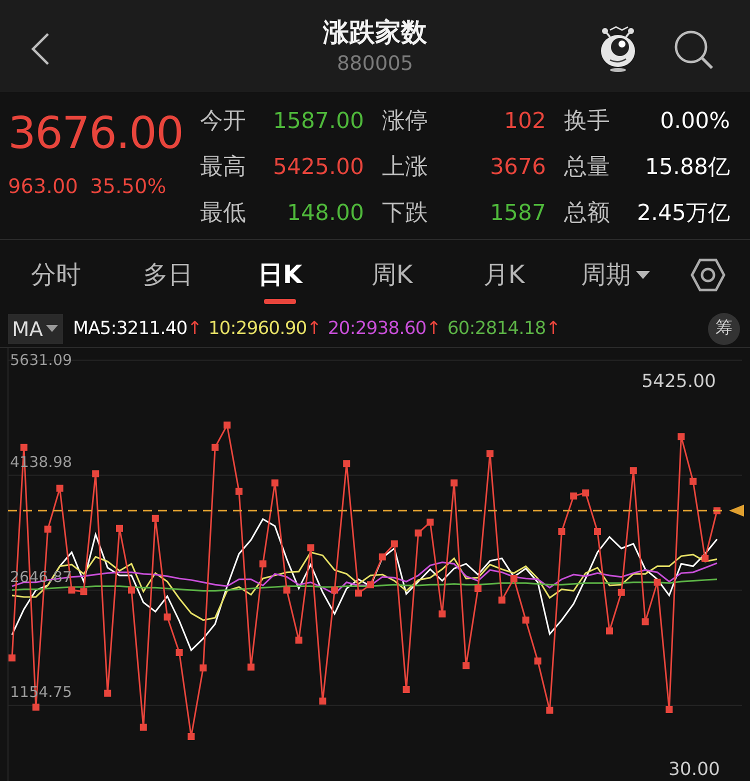  Describe the element at coordinates (587, 167) in the screenshot. I see `stat-label: 总量` at that location.